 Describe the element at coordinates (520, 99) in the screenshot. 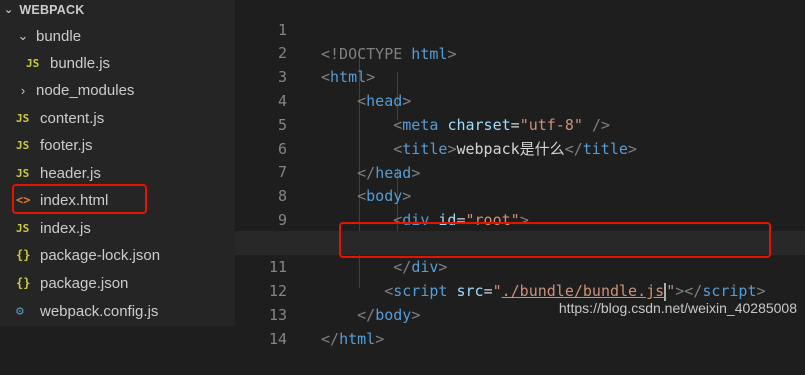

I see `code-line-4: 4 <meta charset="utf-8" />` at that location.